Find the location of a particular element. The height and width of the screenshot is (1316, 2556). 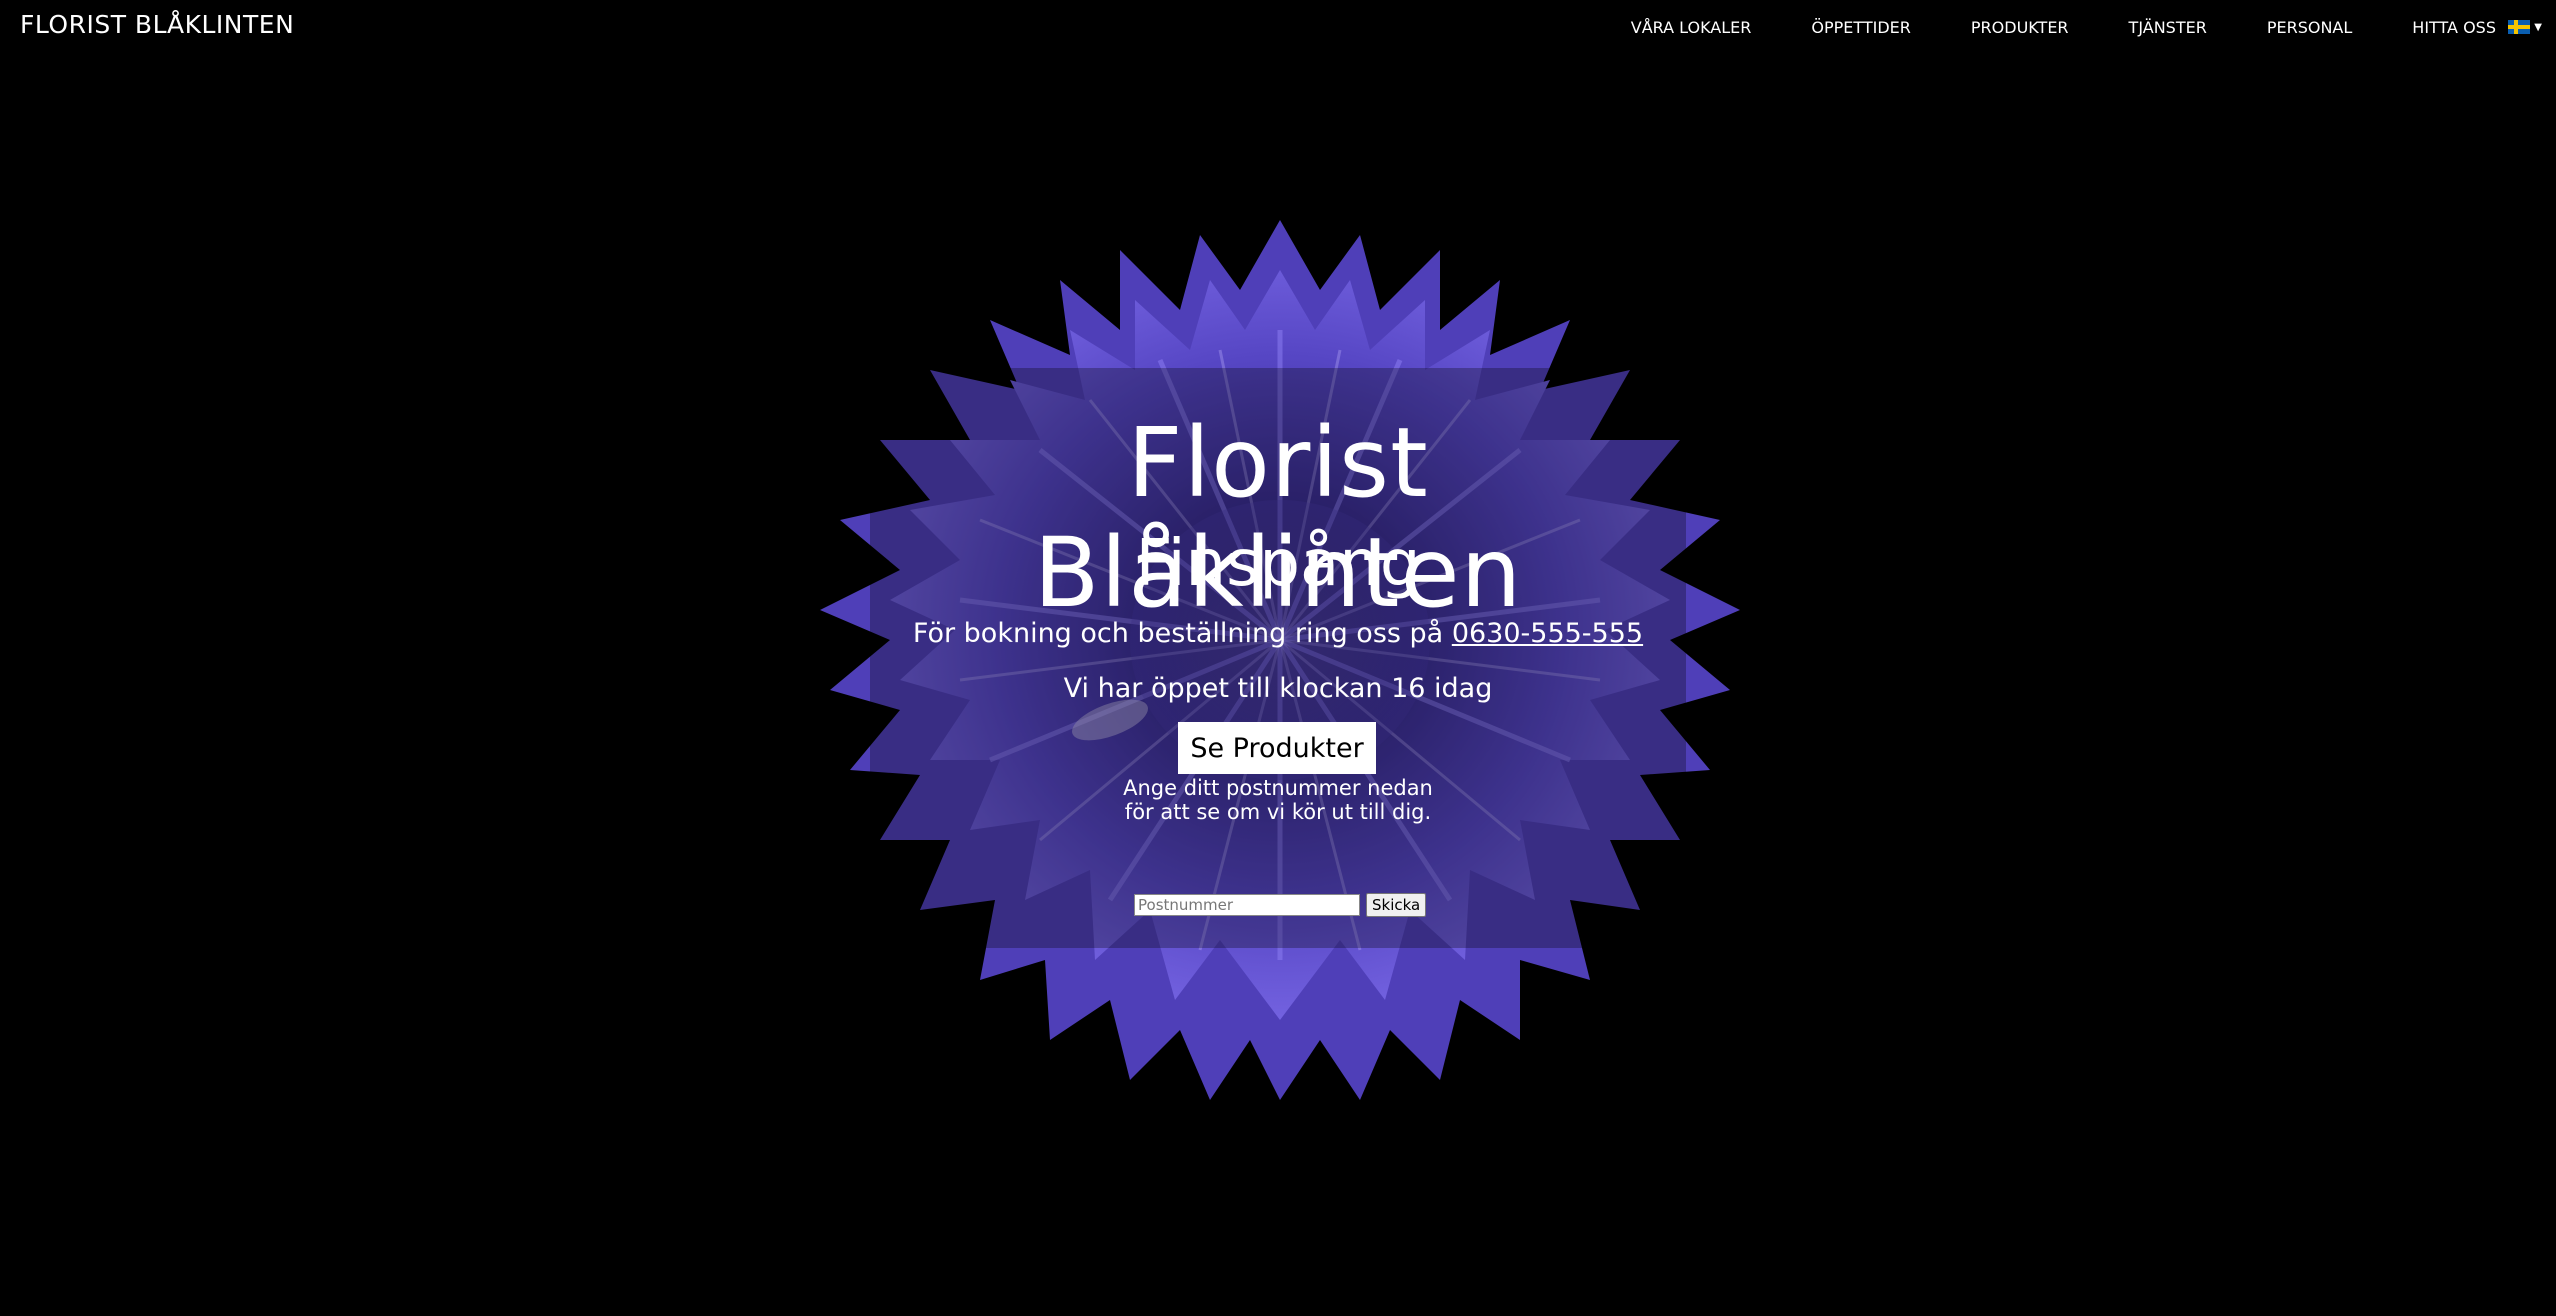

hero-subtitle: Finspång is located at coordinates (1278, 564).